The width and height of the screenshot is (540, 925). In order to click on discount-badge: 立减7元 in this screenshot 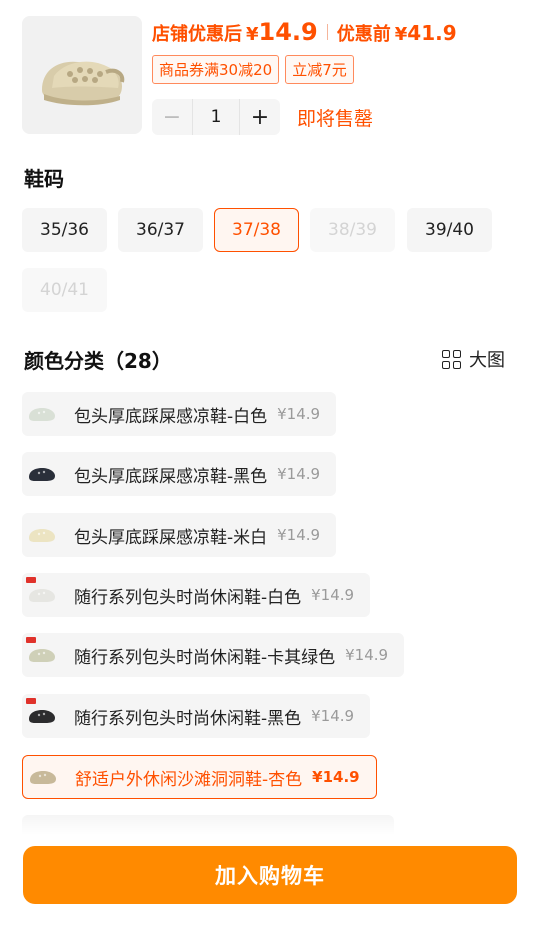, I will do `click(319, 69)`.